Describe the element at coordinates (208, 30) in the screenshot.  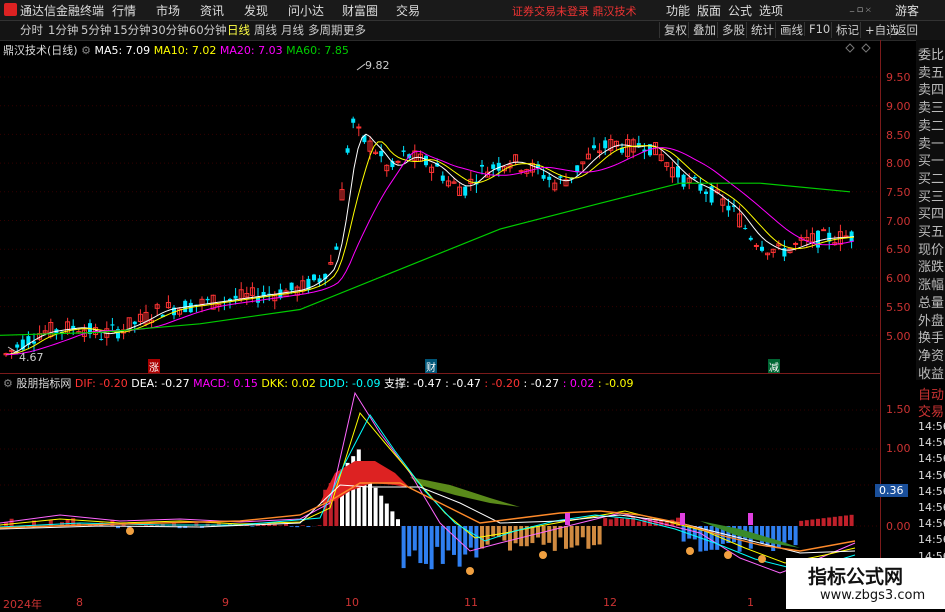
I see `period-60min: 60分钟` at that location.